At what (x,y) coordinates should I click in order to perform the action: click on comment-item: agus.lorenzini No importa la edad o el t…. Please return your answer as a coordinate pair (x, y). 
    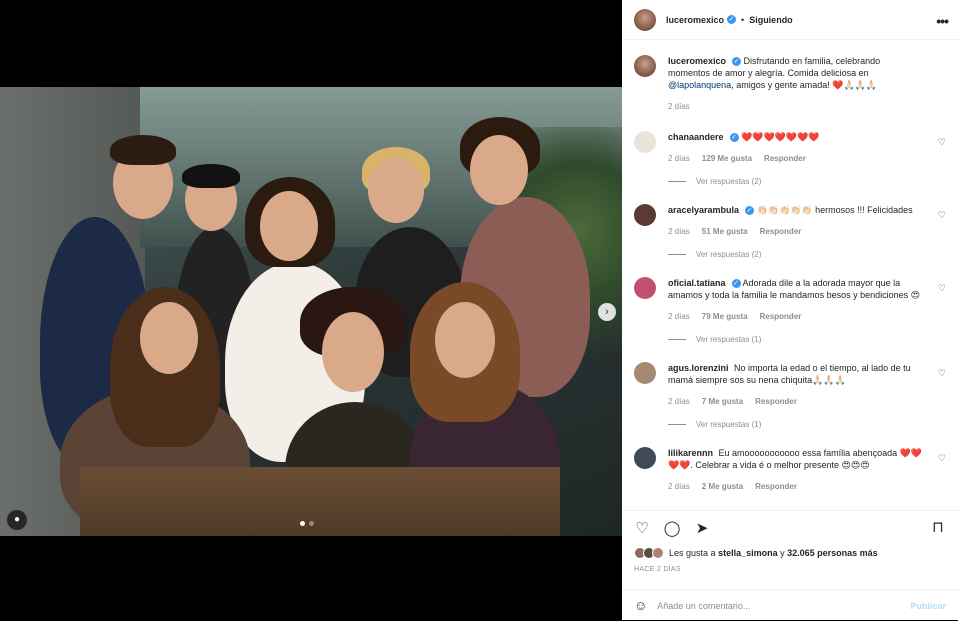
    Looking at the image, I should click on (790, 395).